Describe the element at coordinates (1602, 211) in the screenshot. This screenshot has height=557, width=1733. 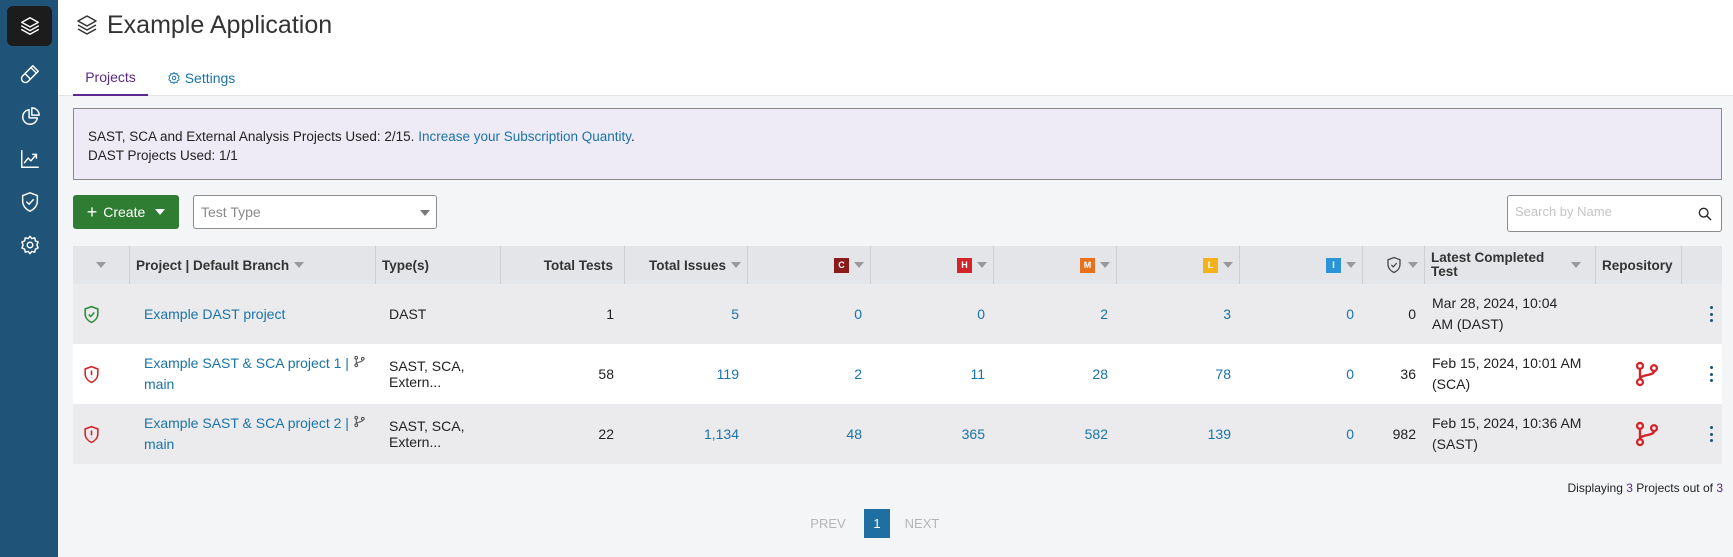
I see `search-input` at that location.